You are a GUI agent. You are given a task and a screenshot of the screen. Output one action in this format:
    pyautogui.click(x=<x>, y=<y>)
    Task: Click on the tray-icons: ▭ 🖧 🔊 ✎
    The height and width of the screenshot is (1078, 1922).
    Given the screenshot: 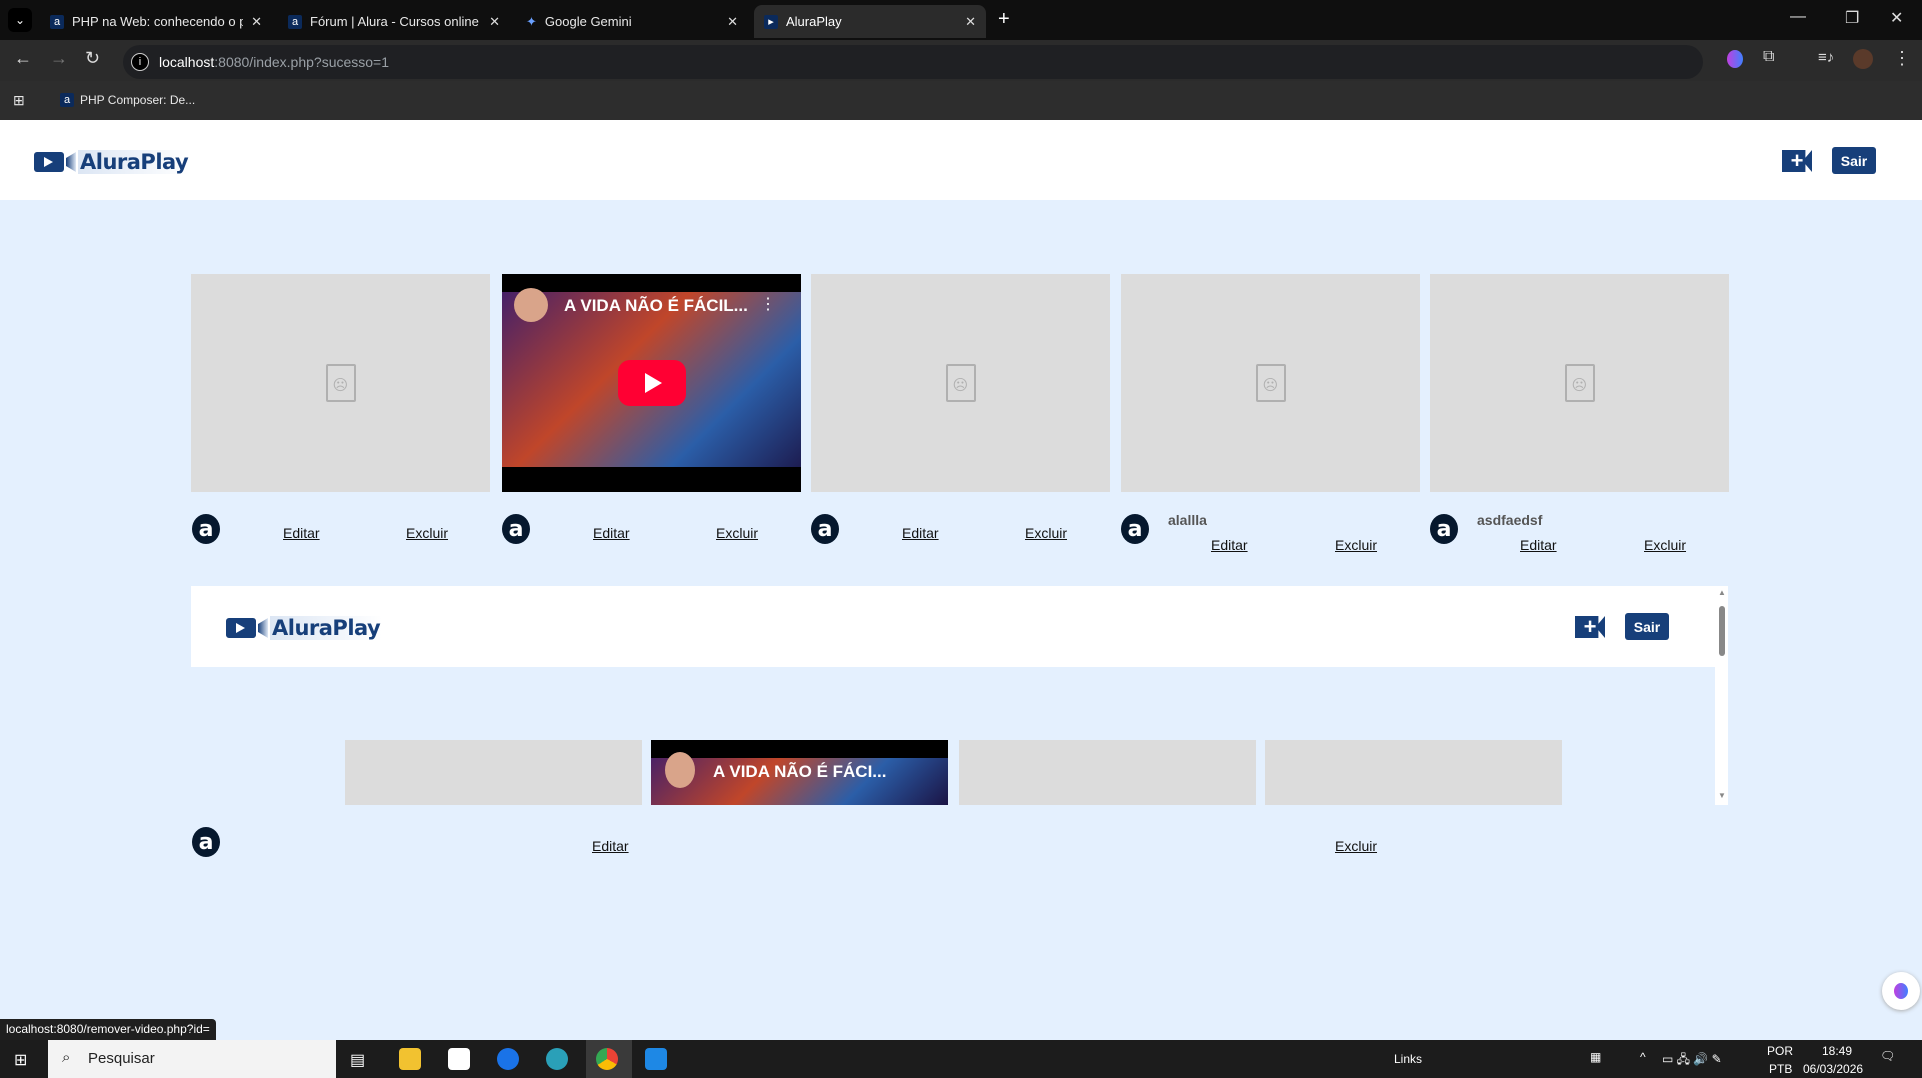 What is the action you would take?
    pyautogui.click(x=1692, y=1060)
    